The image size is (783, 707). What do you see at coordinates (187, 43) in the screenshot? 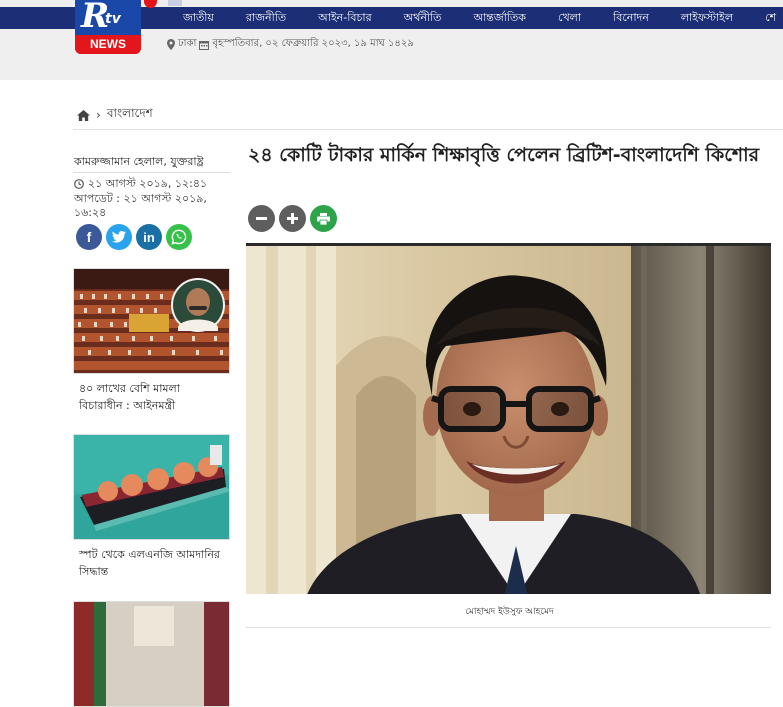
I see `dateline-city: ঢাকা` at bounding box center [187, 43].